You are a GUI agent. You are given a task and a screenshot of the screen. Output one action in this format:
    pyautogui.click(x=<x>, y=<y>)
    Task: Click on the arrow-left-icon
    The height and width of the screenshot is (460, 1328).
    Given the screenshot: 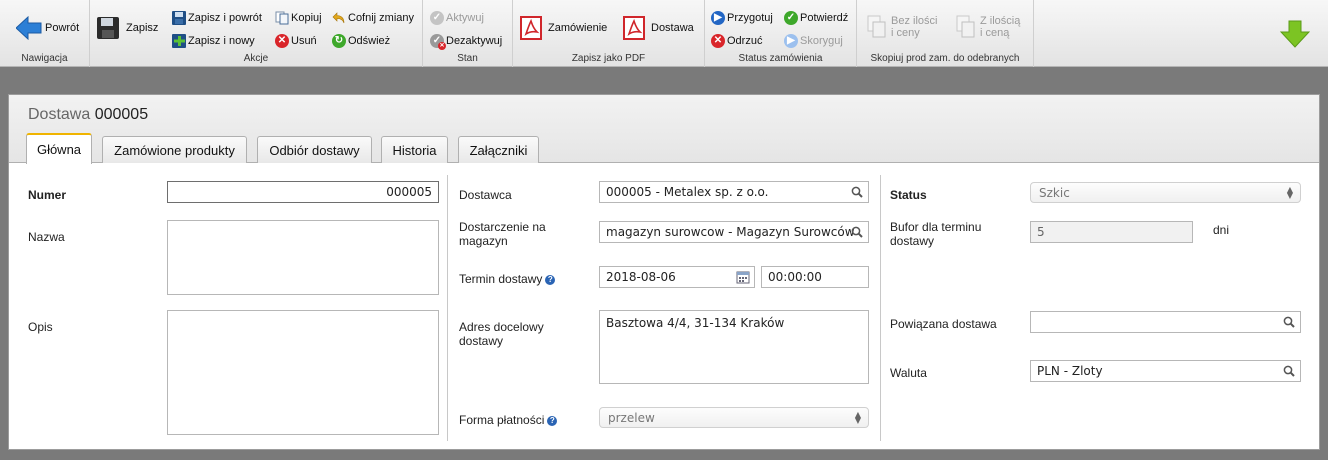 What is the action you would take?
    pyautogui.click(x=29, y=28)
    